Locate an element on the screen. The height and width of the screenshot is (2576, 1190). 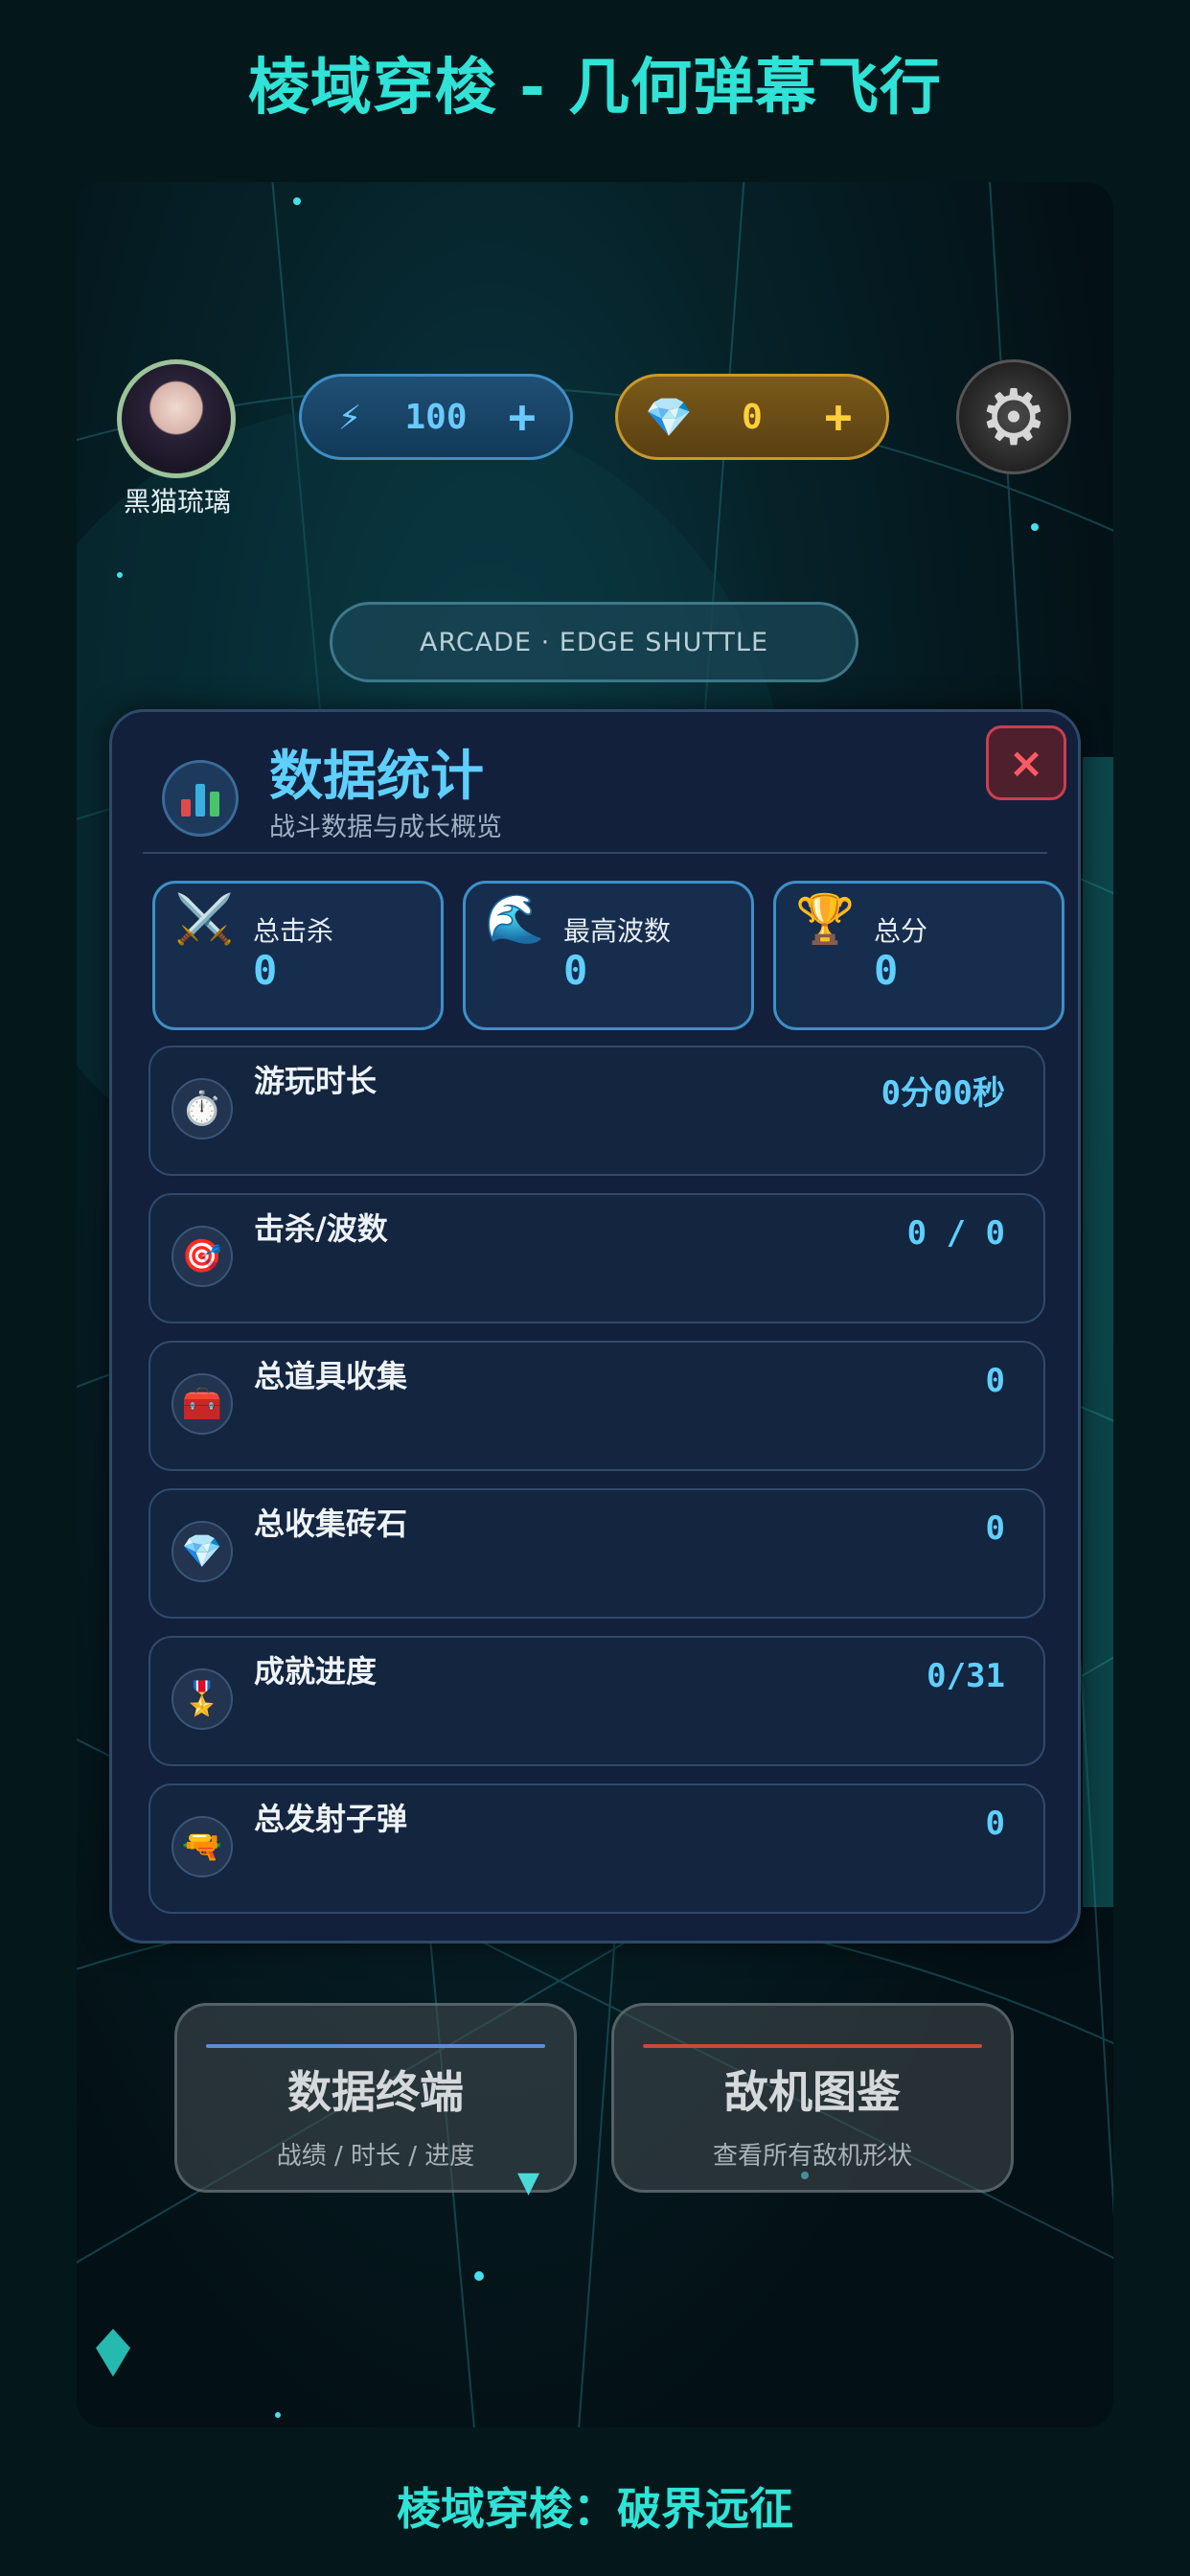
swords-icon: ⚔️ is located at coordinates (205, 919).